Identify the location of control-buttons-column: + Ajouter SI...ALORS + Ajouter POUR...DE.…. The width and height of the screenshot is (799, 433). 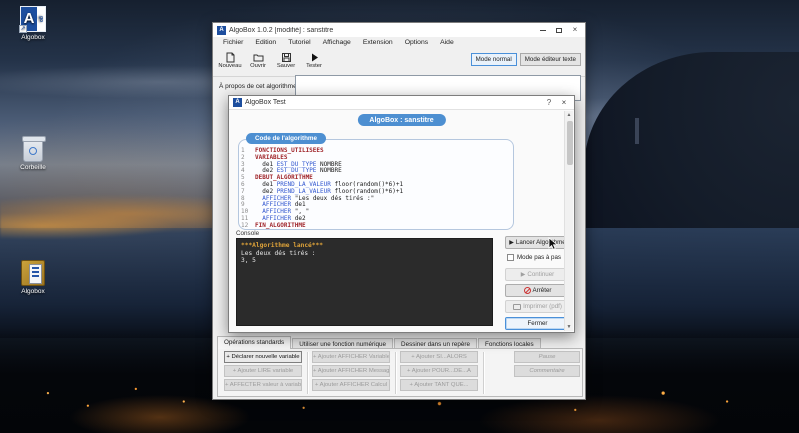
(439, 372).